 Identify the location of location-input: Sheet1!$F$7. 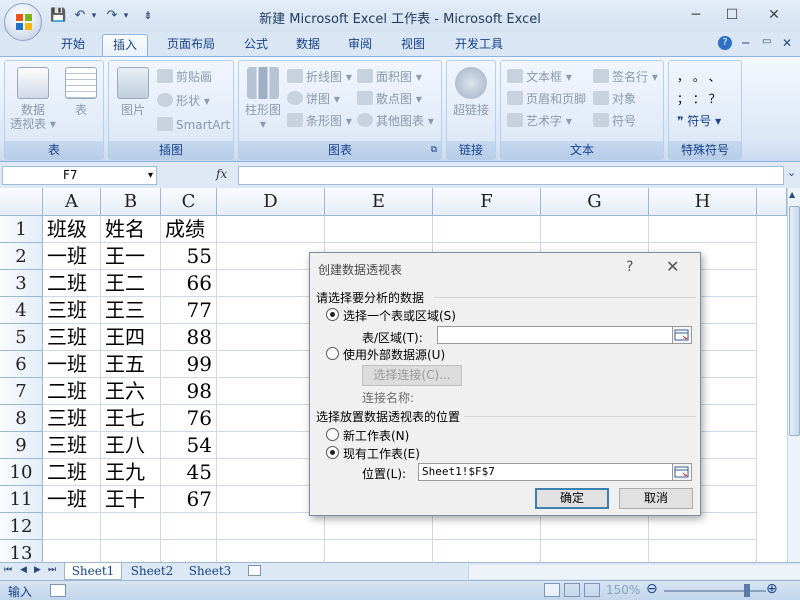
(545, 472).